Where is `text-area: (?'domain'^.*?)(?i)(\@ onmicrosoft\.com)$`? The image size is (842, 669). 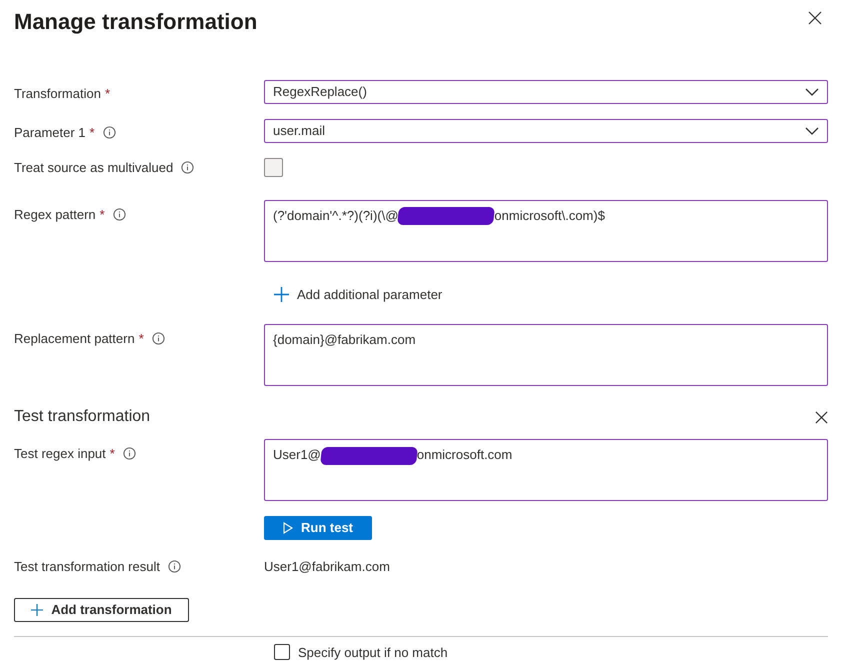
text-area: (?'domain'^.*?)(?i)(\@ onmicrosoft\.com)$ is located at coordinates (546, 231).